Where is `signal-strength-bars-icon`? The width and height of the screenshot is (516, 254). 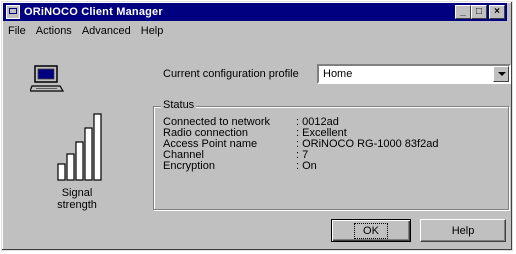 signal-strength-bars-icon is located at coordinates (79, 147).